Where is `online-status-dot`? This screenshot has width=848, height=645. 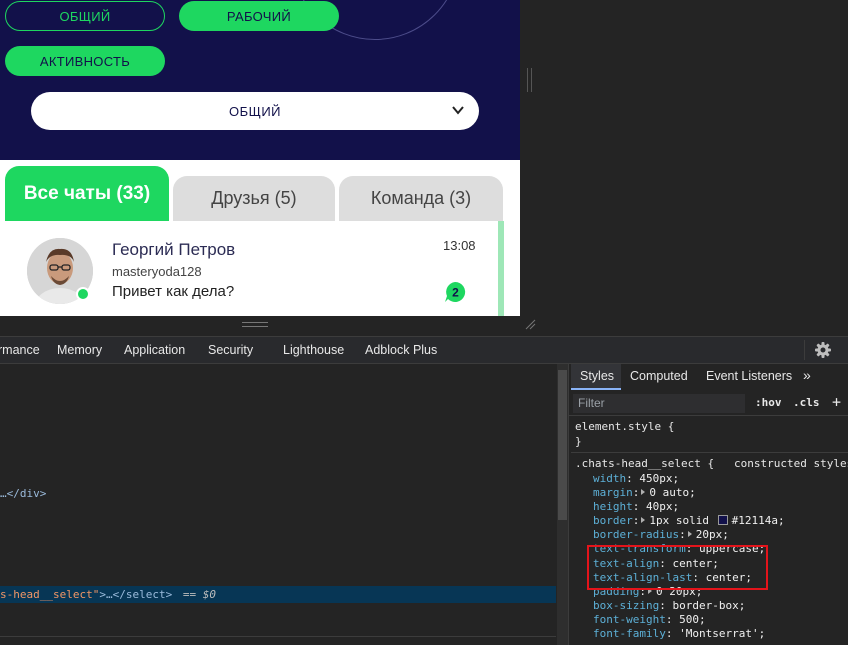 online-status-dot is located at coordinates (83, 294).